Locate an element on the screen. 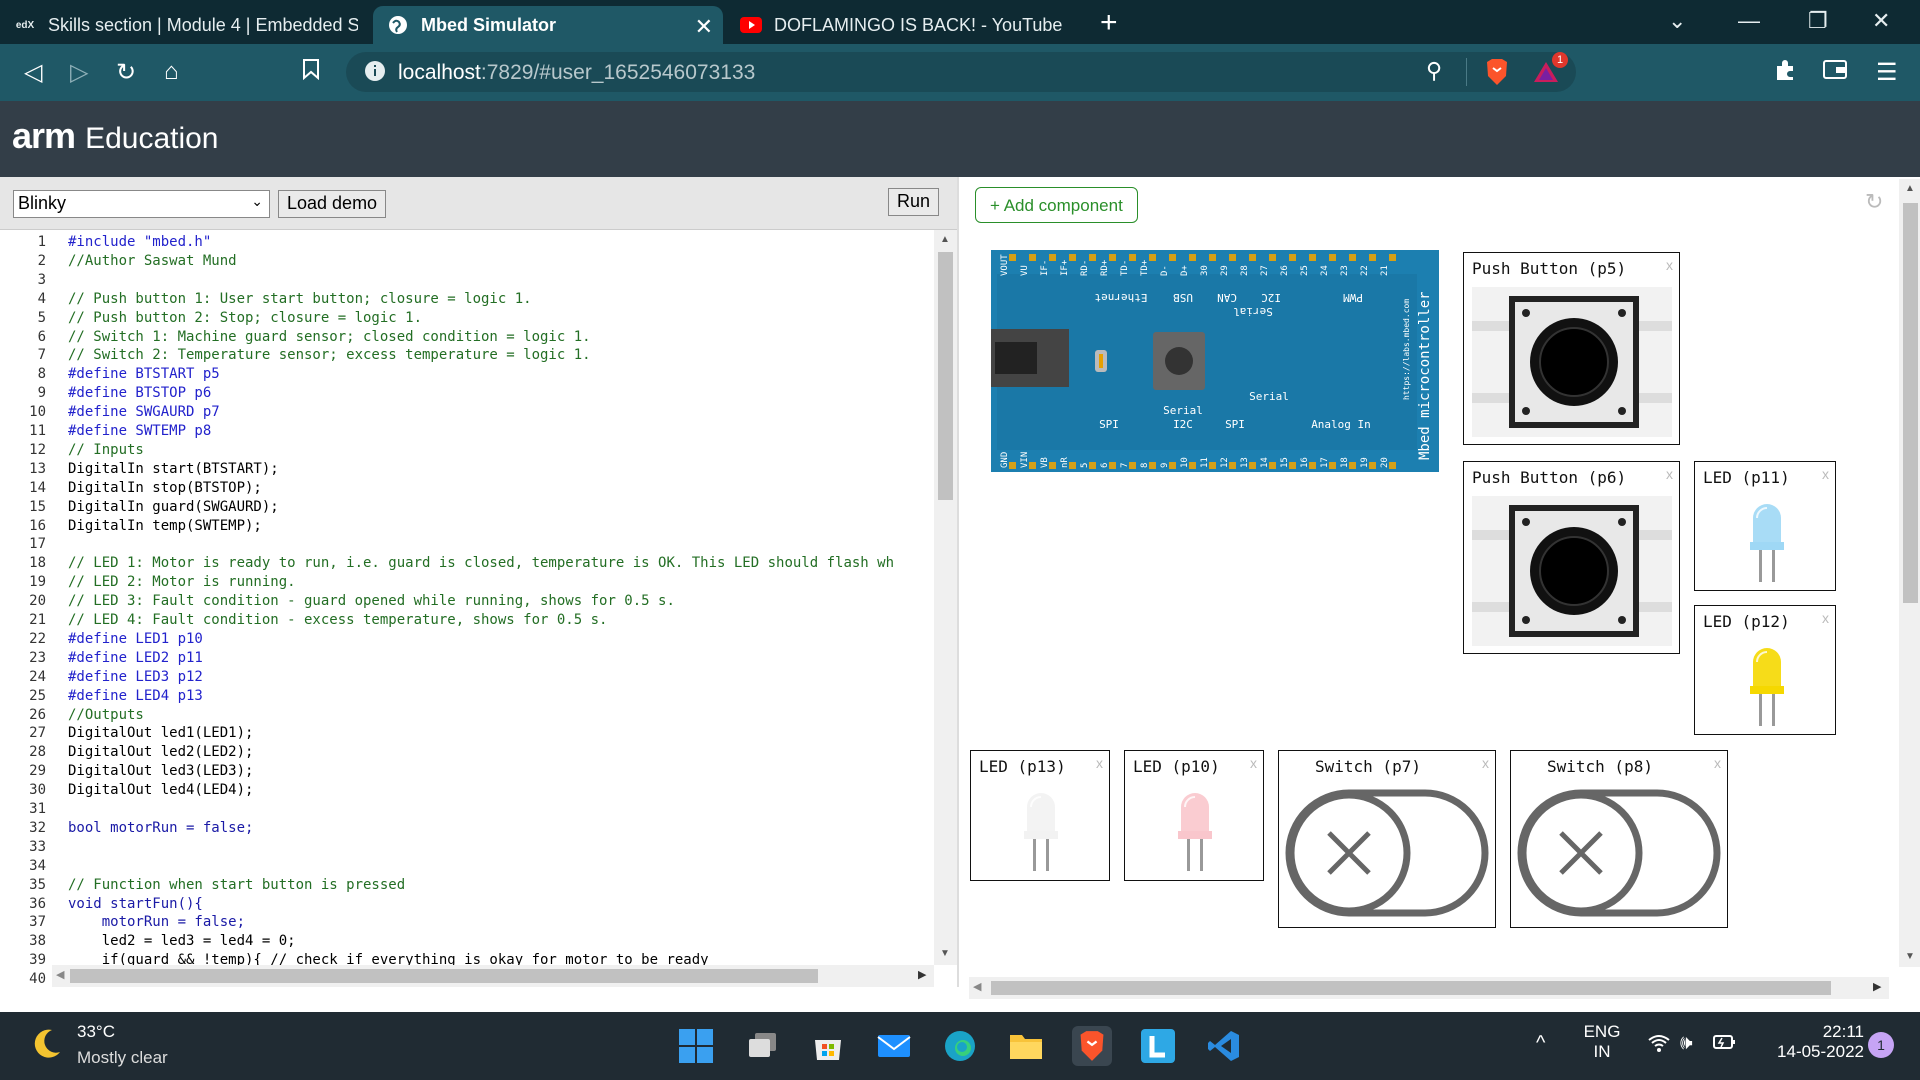 The height and width of the screenshot is (1080, 1920). component-switch-p7: Switch (p7) x is located at coordinates (1387, 839).